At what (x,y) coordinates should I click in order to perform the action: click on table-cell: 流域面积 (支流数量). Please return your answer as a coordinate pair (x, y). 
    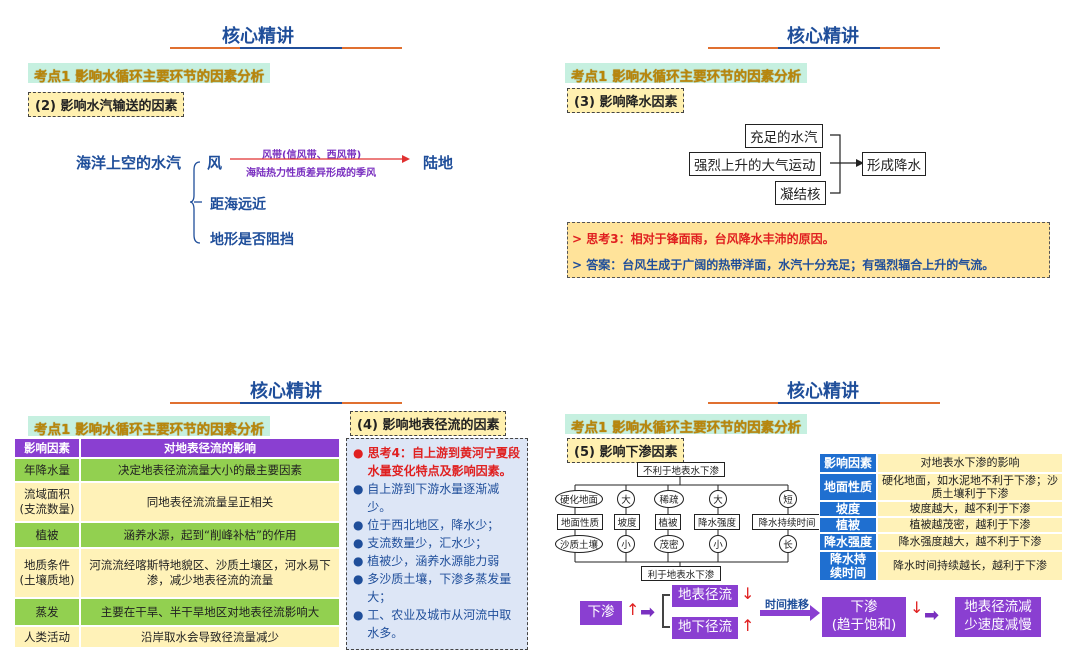
    Looking at the image, I should click on (47, 502).